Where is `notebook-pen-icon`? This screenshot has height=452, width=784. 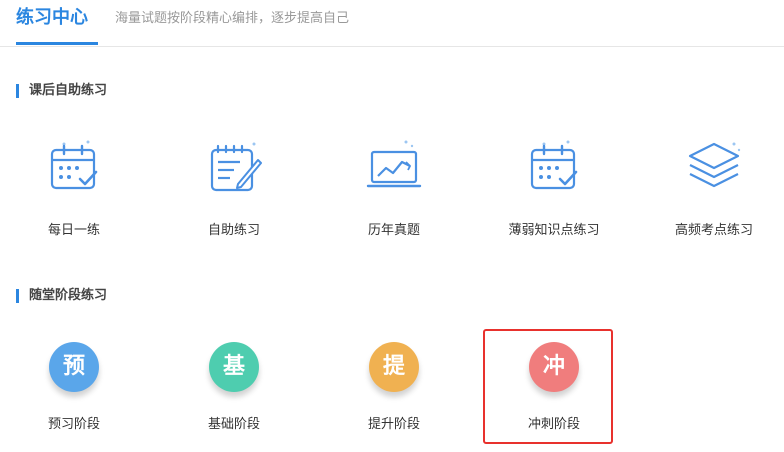 notebook-pen-icon is located at coordinates (234, 168).